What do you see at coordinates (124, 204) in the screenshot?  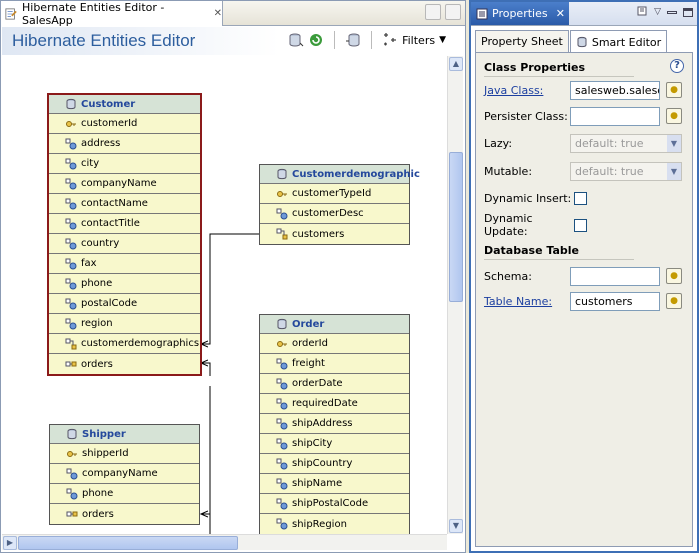 I see `field-row: contactName` at bounding box center [124, 204].